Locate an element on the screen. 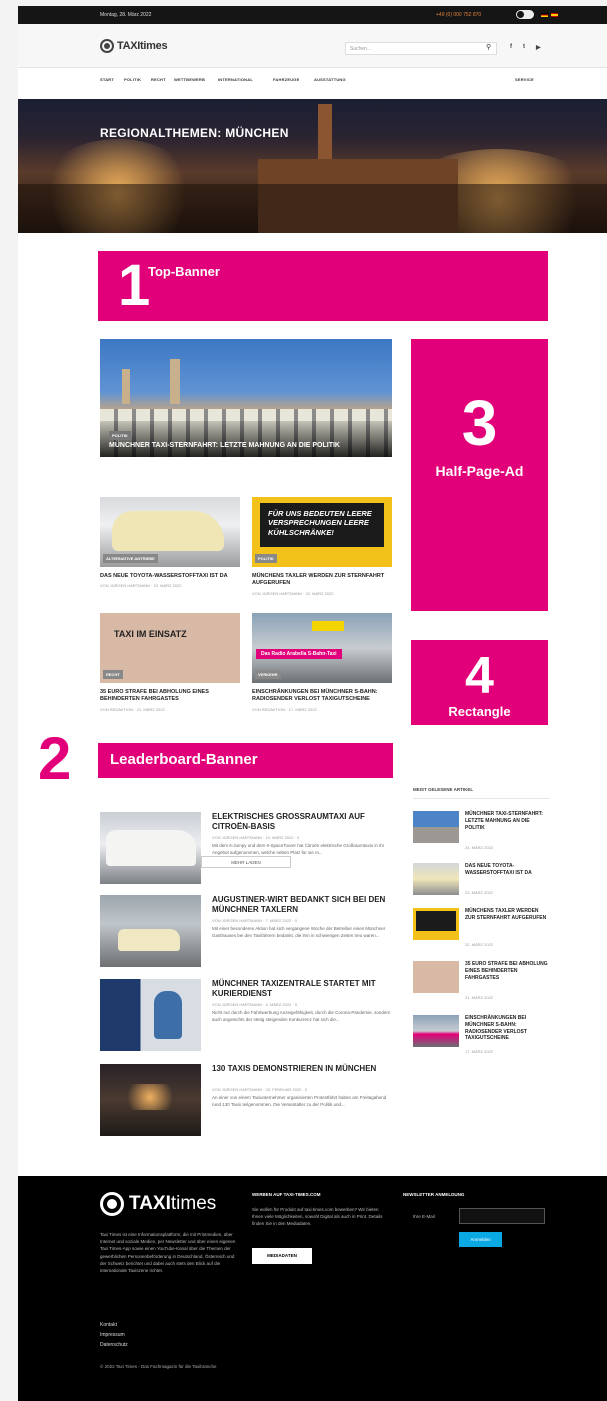 The width and height of the screenshot is (607, 1401). link-datenschutz: Datenschutz is located at coordinates (114, 1345).